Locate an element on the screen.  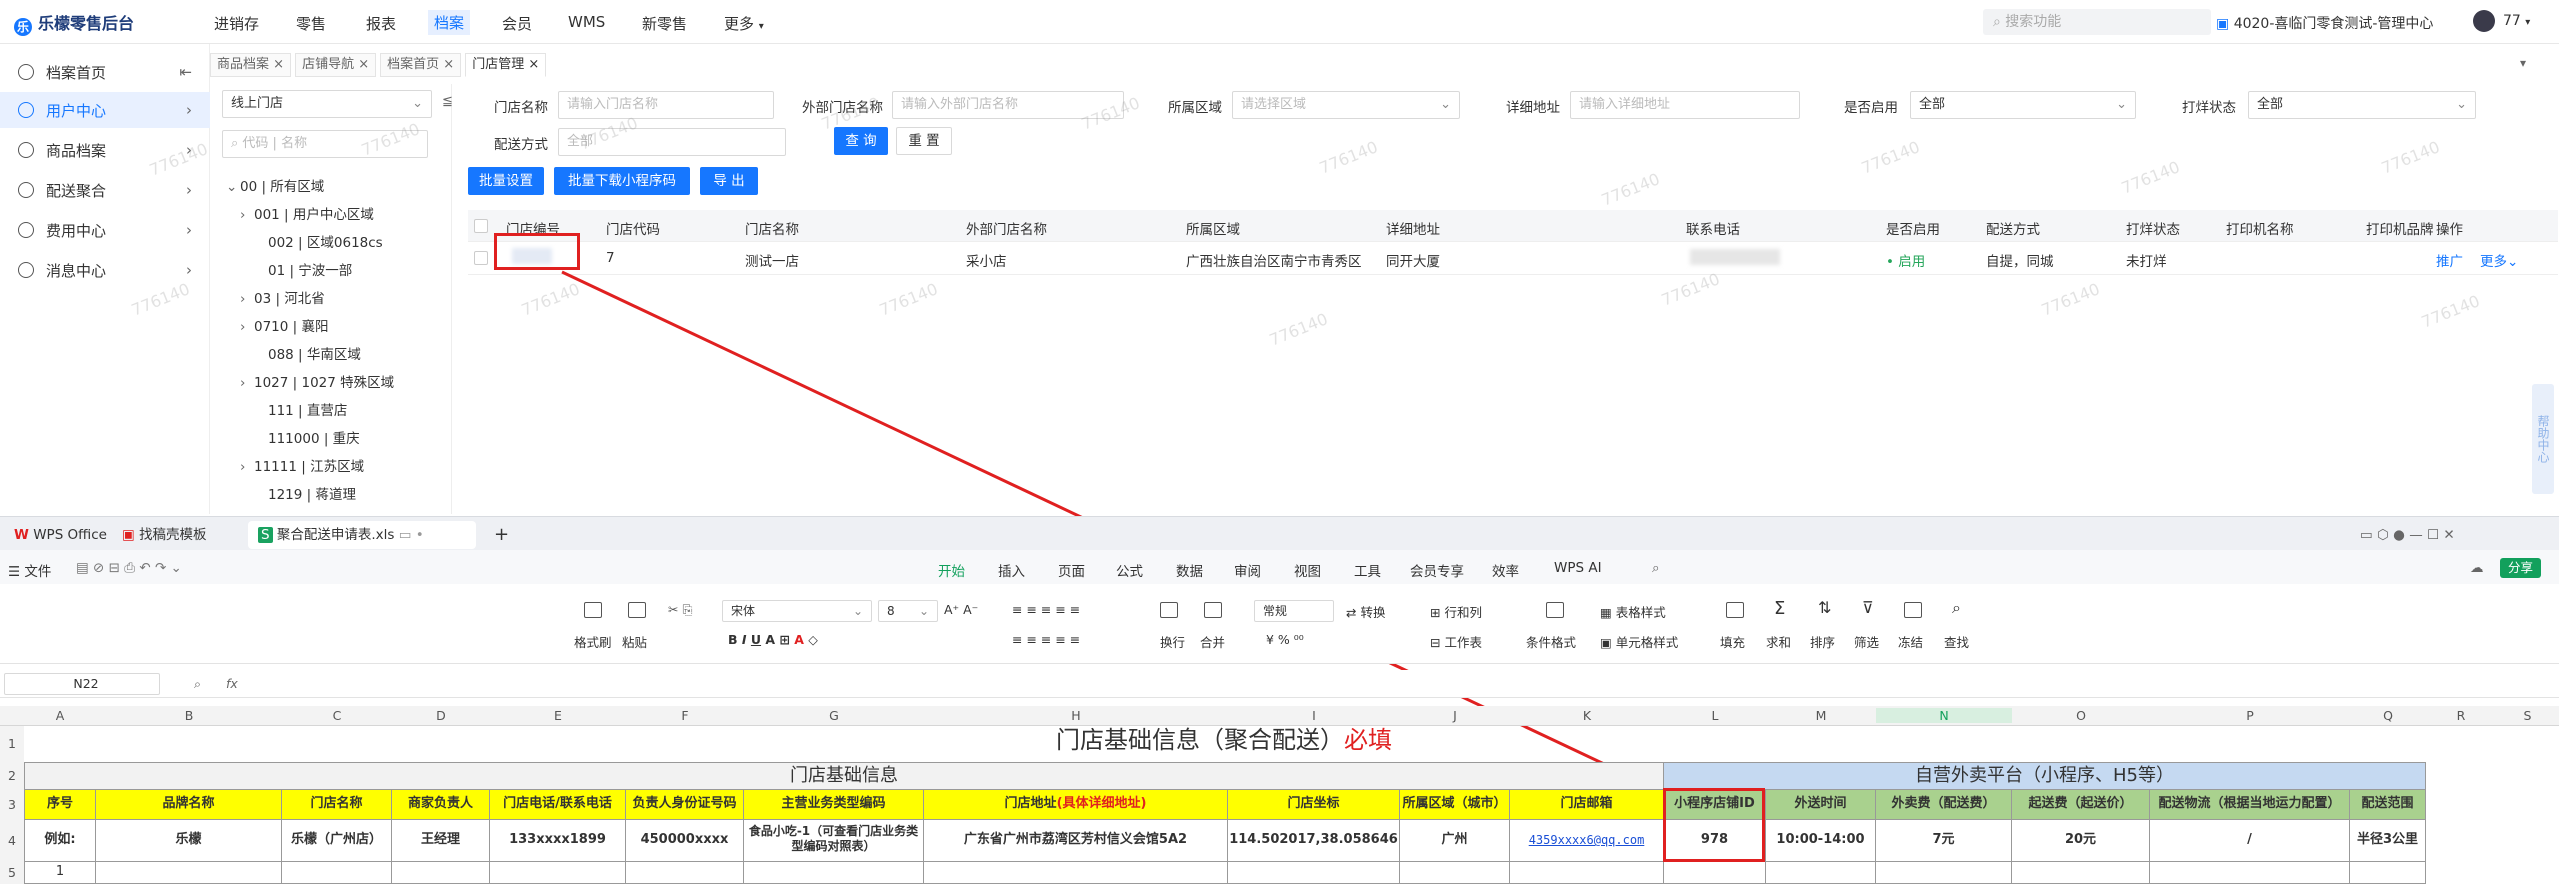
freeze-label: 冻结 is located at coordinates (1910, 641).